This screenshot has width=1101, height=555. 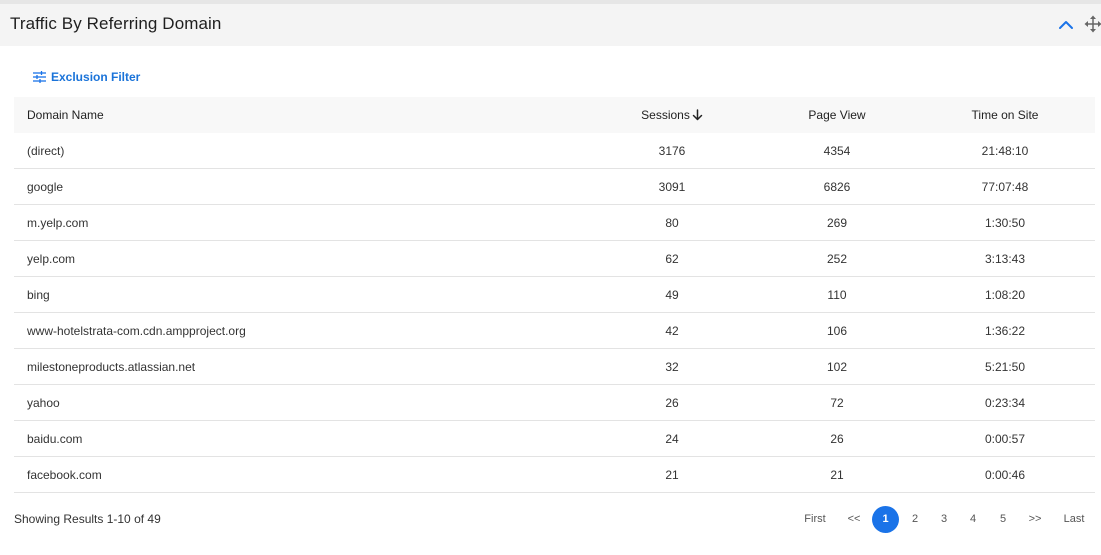 What do you see at coordinates (672, 294) in the screenshot?
I see `cell-sessions: 49` at bounding box center [672, 294].